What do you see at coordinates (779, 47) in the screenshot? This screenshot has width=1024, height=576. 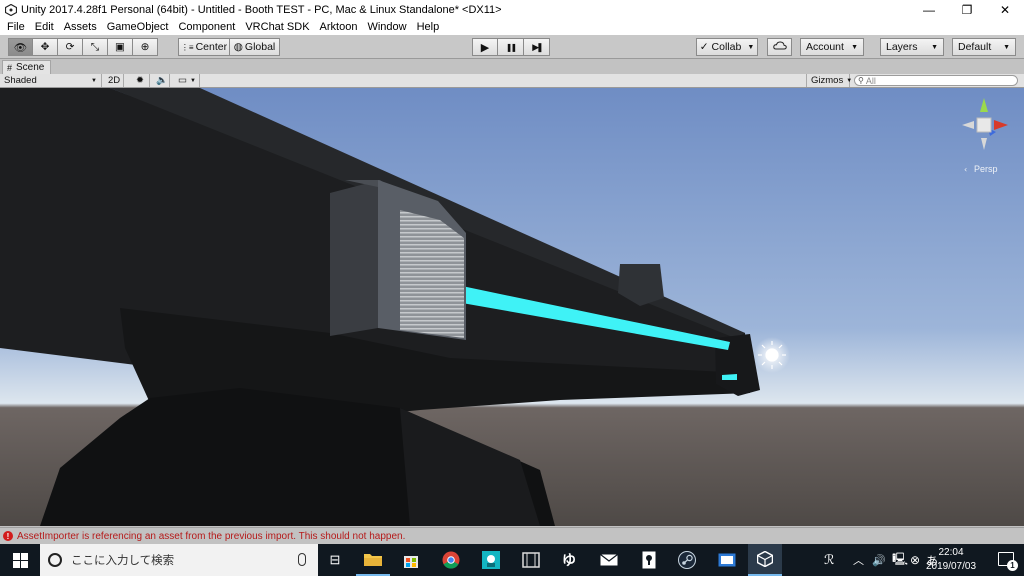 I see `cloud-button` at bounding box center [779, 47].